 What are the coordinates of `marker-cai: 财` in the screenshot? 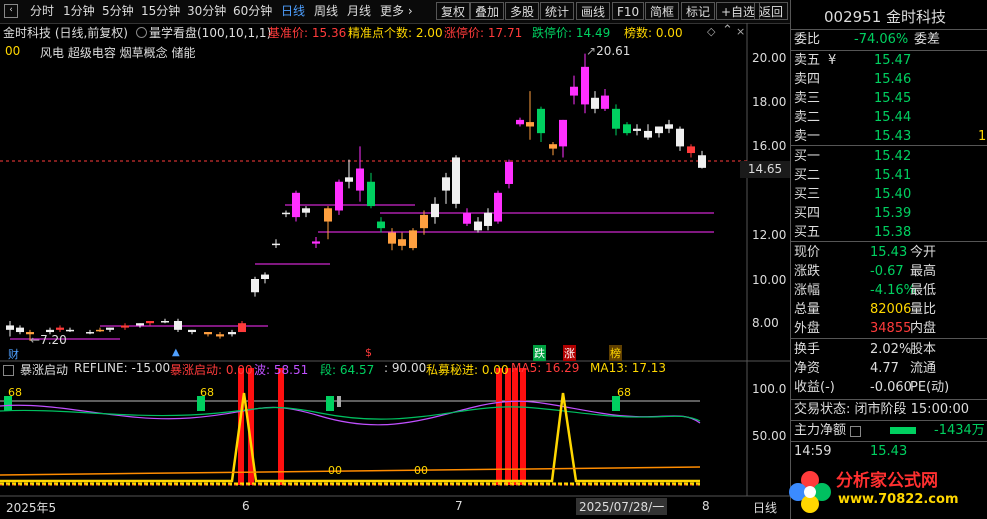 It's located at (13, 354).